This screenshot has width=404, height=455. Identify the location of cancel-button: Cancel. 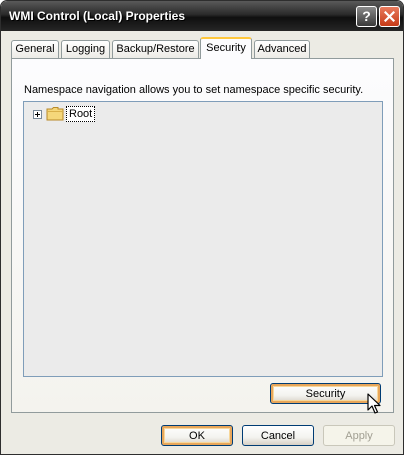
(278, 435).